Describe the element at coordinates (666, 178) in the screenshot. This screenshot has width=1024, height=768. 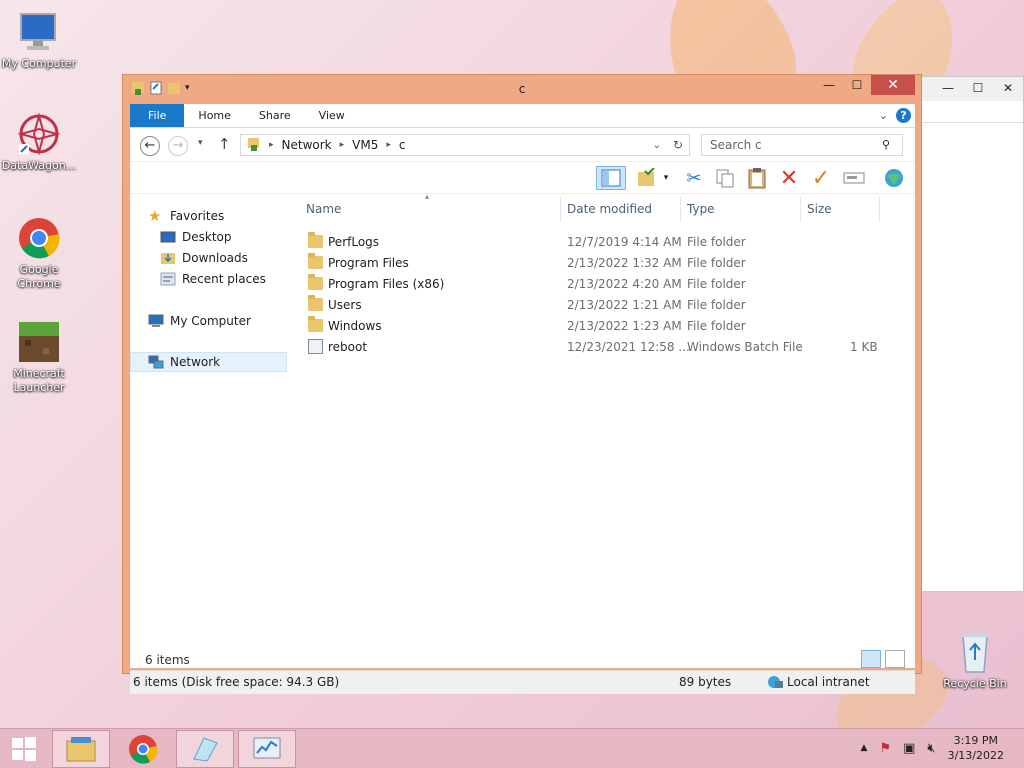
I see `select-dropdown-icon: ▾` at that location.